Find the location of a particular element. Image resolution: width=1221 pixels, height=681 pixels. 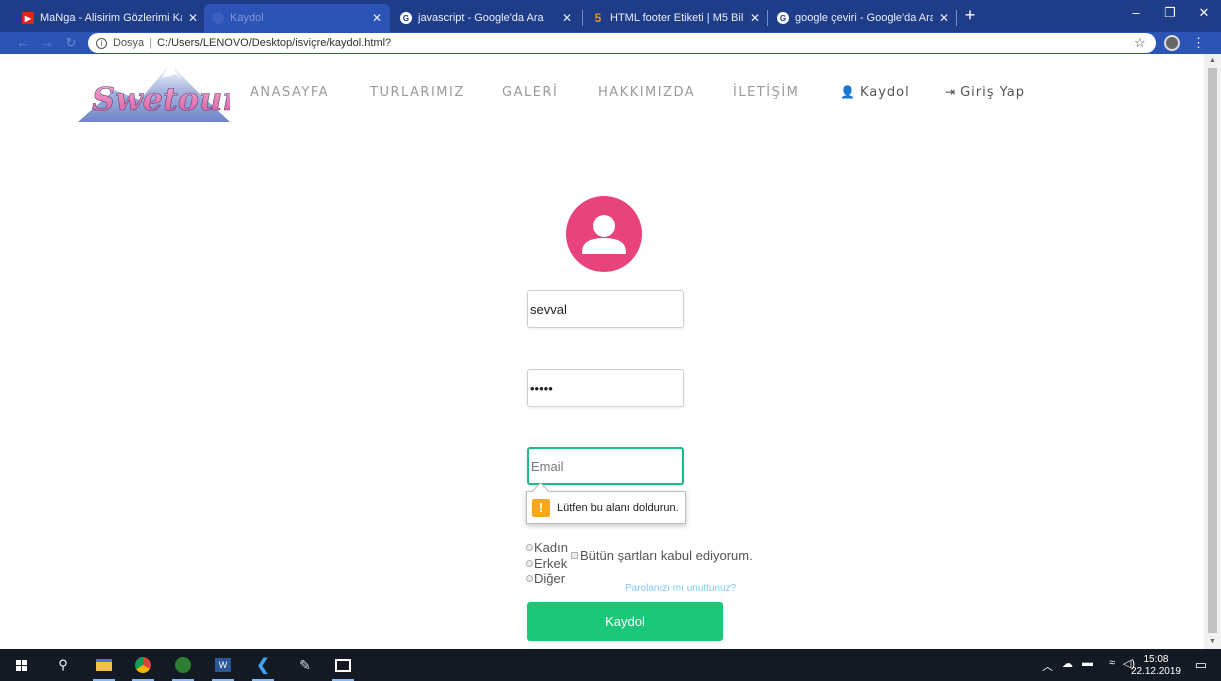

show-hidden-icons-icon: ︿ is located at coordinates (1047, 666).